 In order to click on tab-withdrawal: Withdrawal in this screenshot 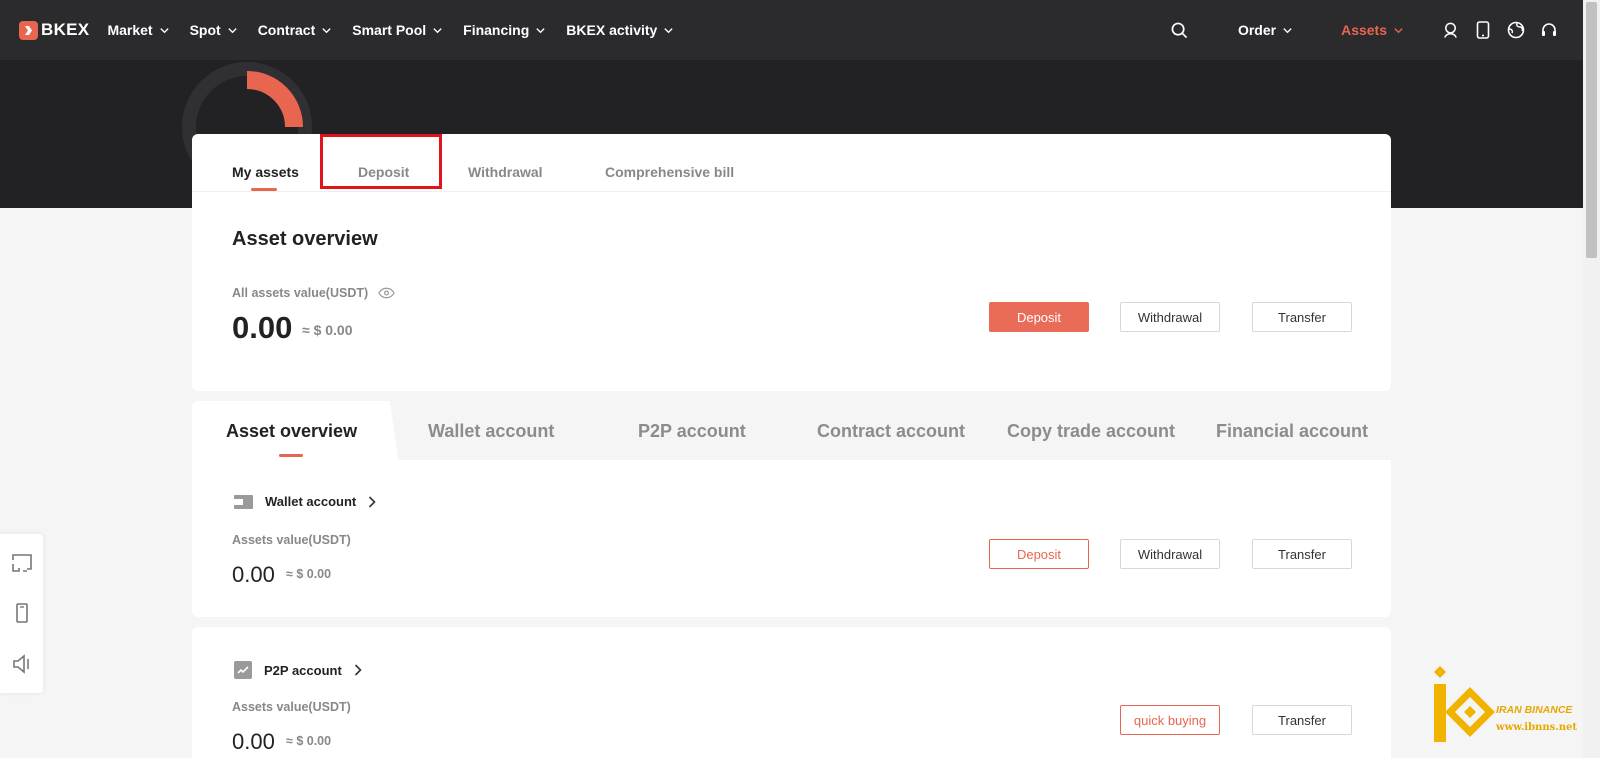, I will do `click(505, 172)`.